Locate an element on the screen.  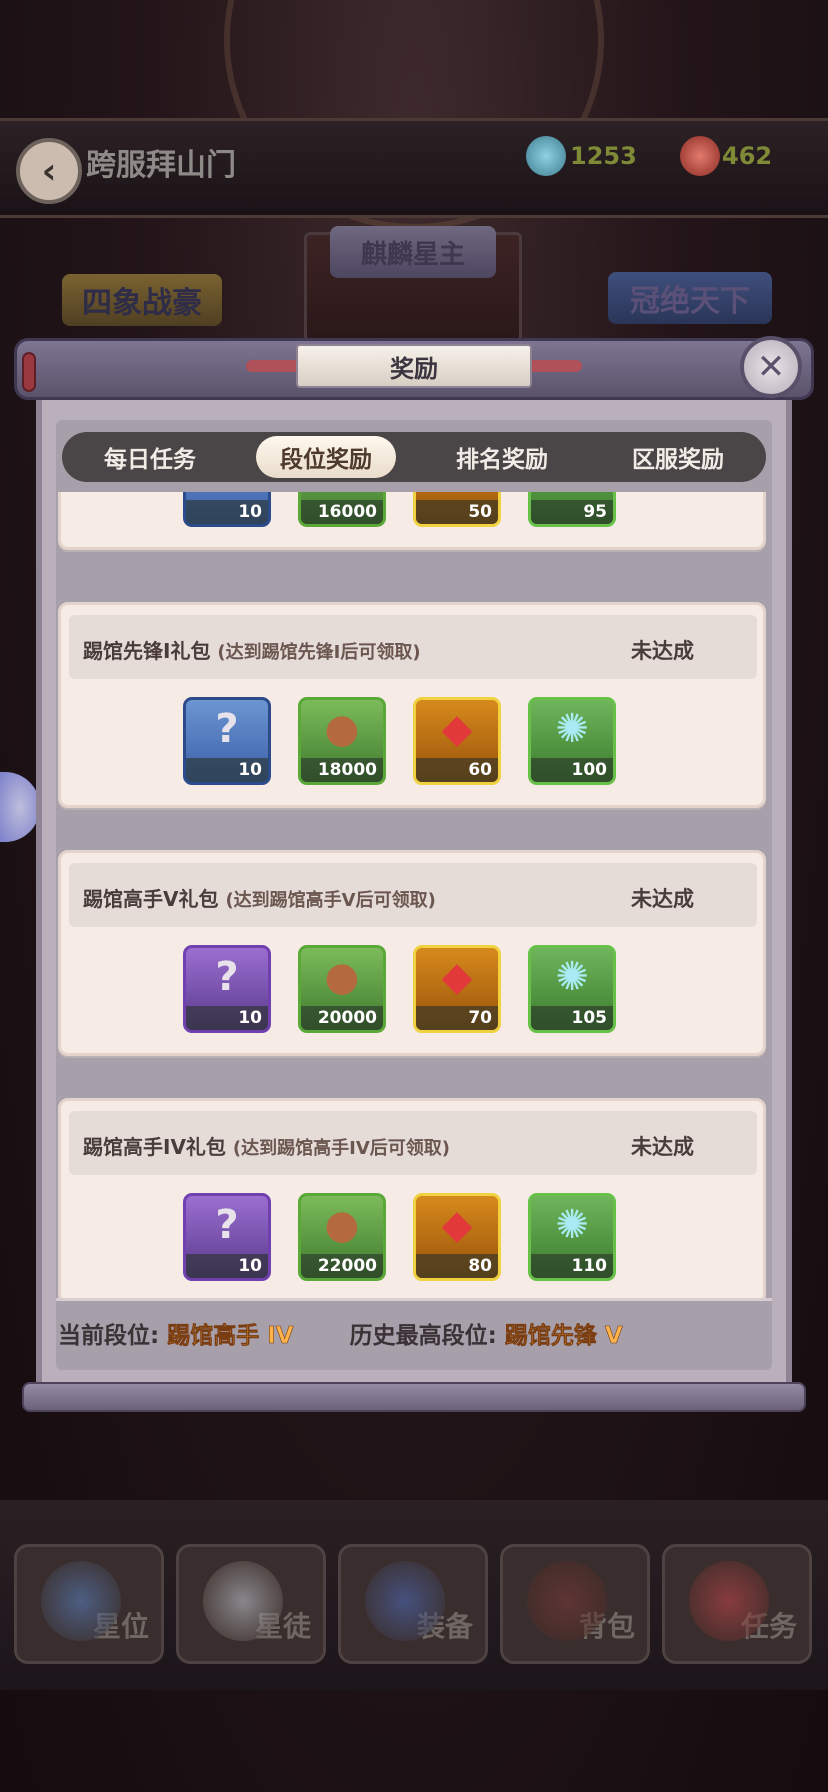
screen-title: 跨服拜山门 is located at coordinates (161, 165).